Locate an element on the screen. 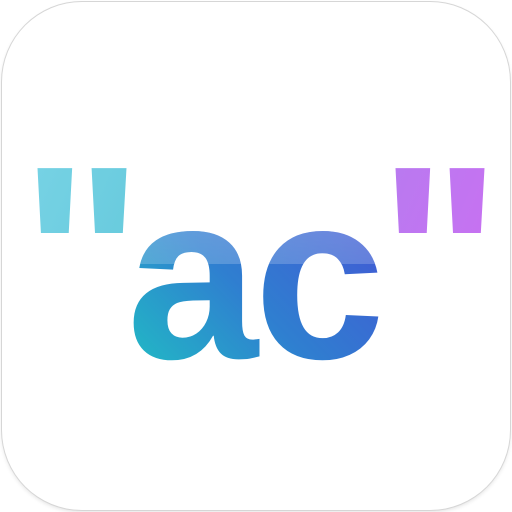  logo-close-quote: " is located at coordinates (439, 258).